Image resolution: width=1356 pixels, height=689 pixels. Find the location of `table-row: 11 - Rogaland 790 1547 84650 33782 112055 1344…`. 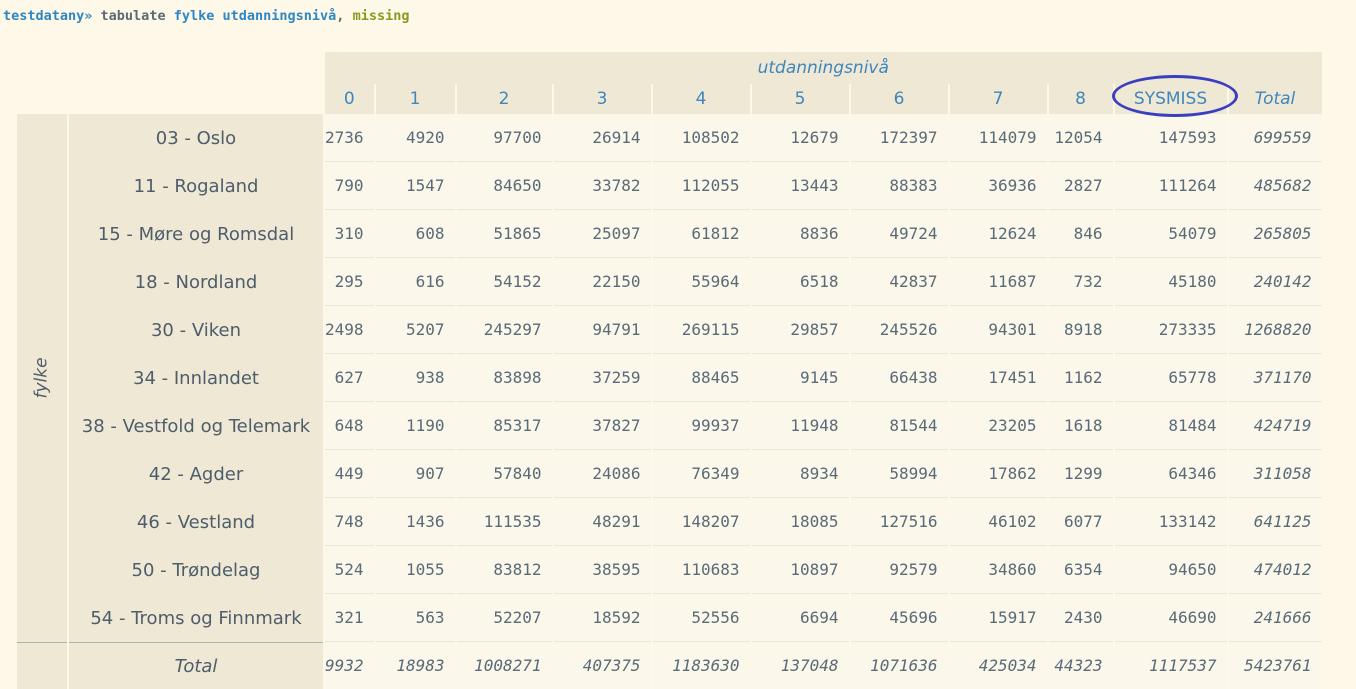

table-row: 11 - Rogaland 790 1547 84650 33782 112055 1344… is located at coordinates (669, 186).